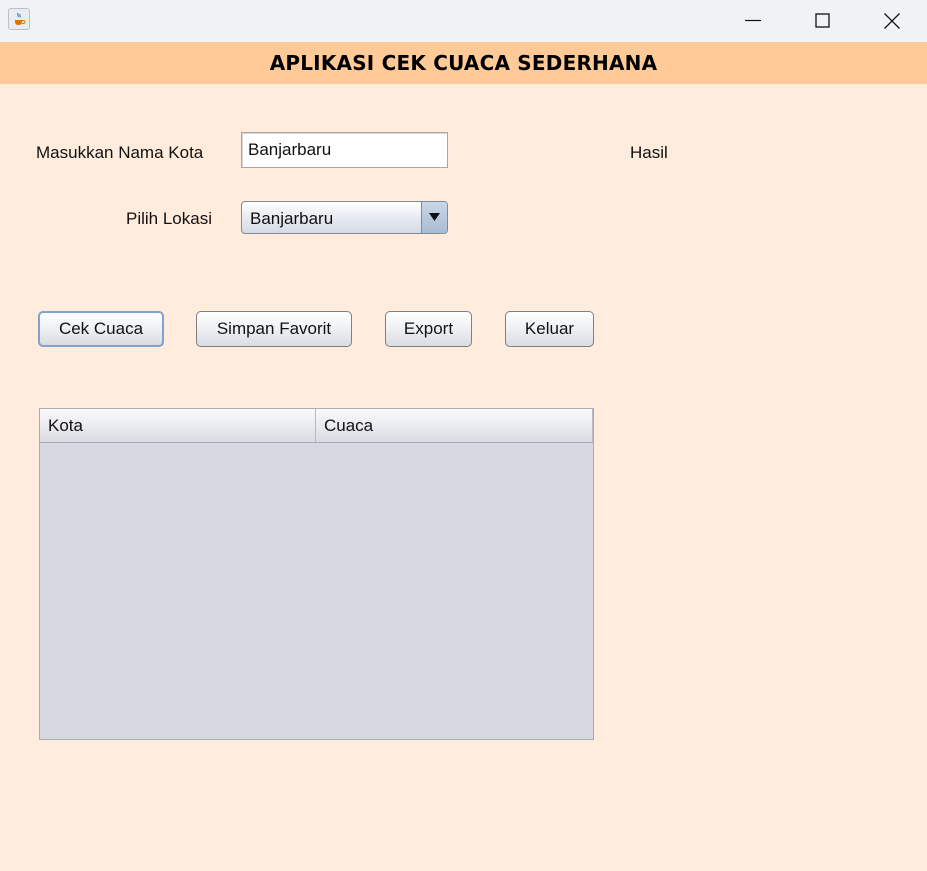 The width and height of the screenshot is (927, 871). Describe the element at coordinates (463, 63) in the screenshot. I see `app-title-banner: APLIKASI CEK CUACA SEDERHANA` at that location.